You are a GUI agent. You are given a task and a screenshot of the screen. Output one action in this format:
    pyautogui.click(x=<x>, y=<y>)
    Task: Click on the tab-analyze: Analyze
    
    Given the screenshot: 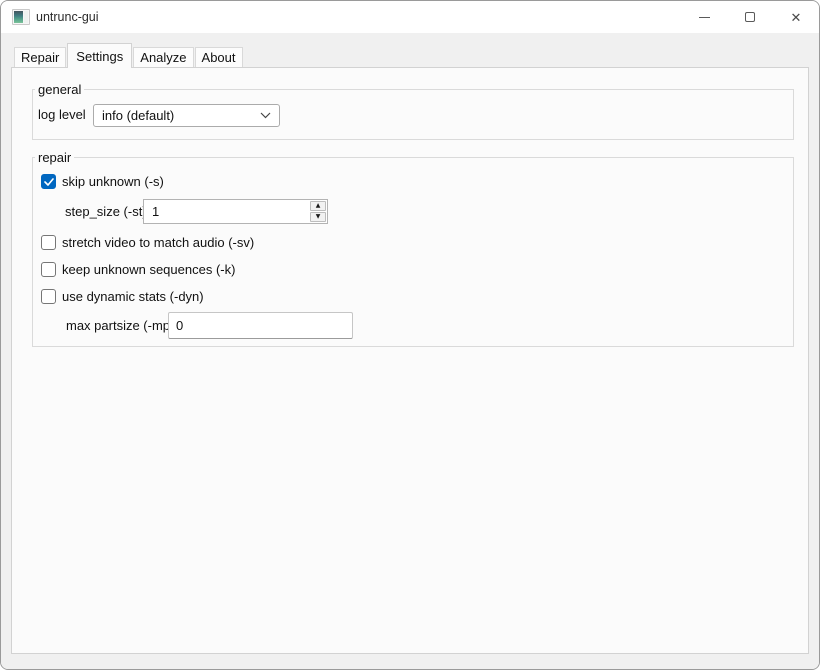 What is the action you would take?
    pyautogui.click(x=163, y=57)
    